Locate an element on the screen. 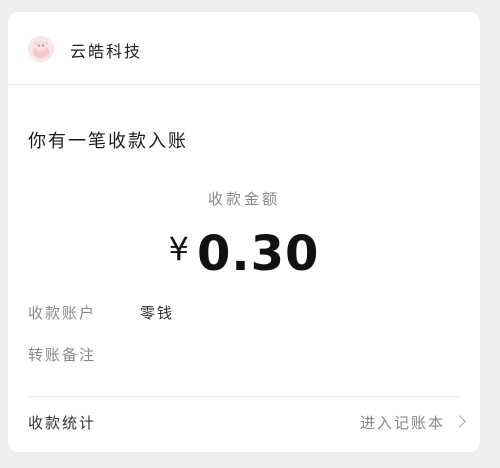 The image size is (500, 468). ledger-link: 进入记账本 is located at coordinates (412, 422).